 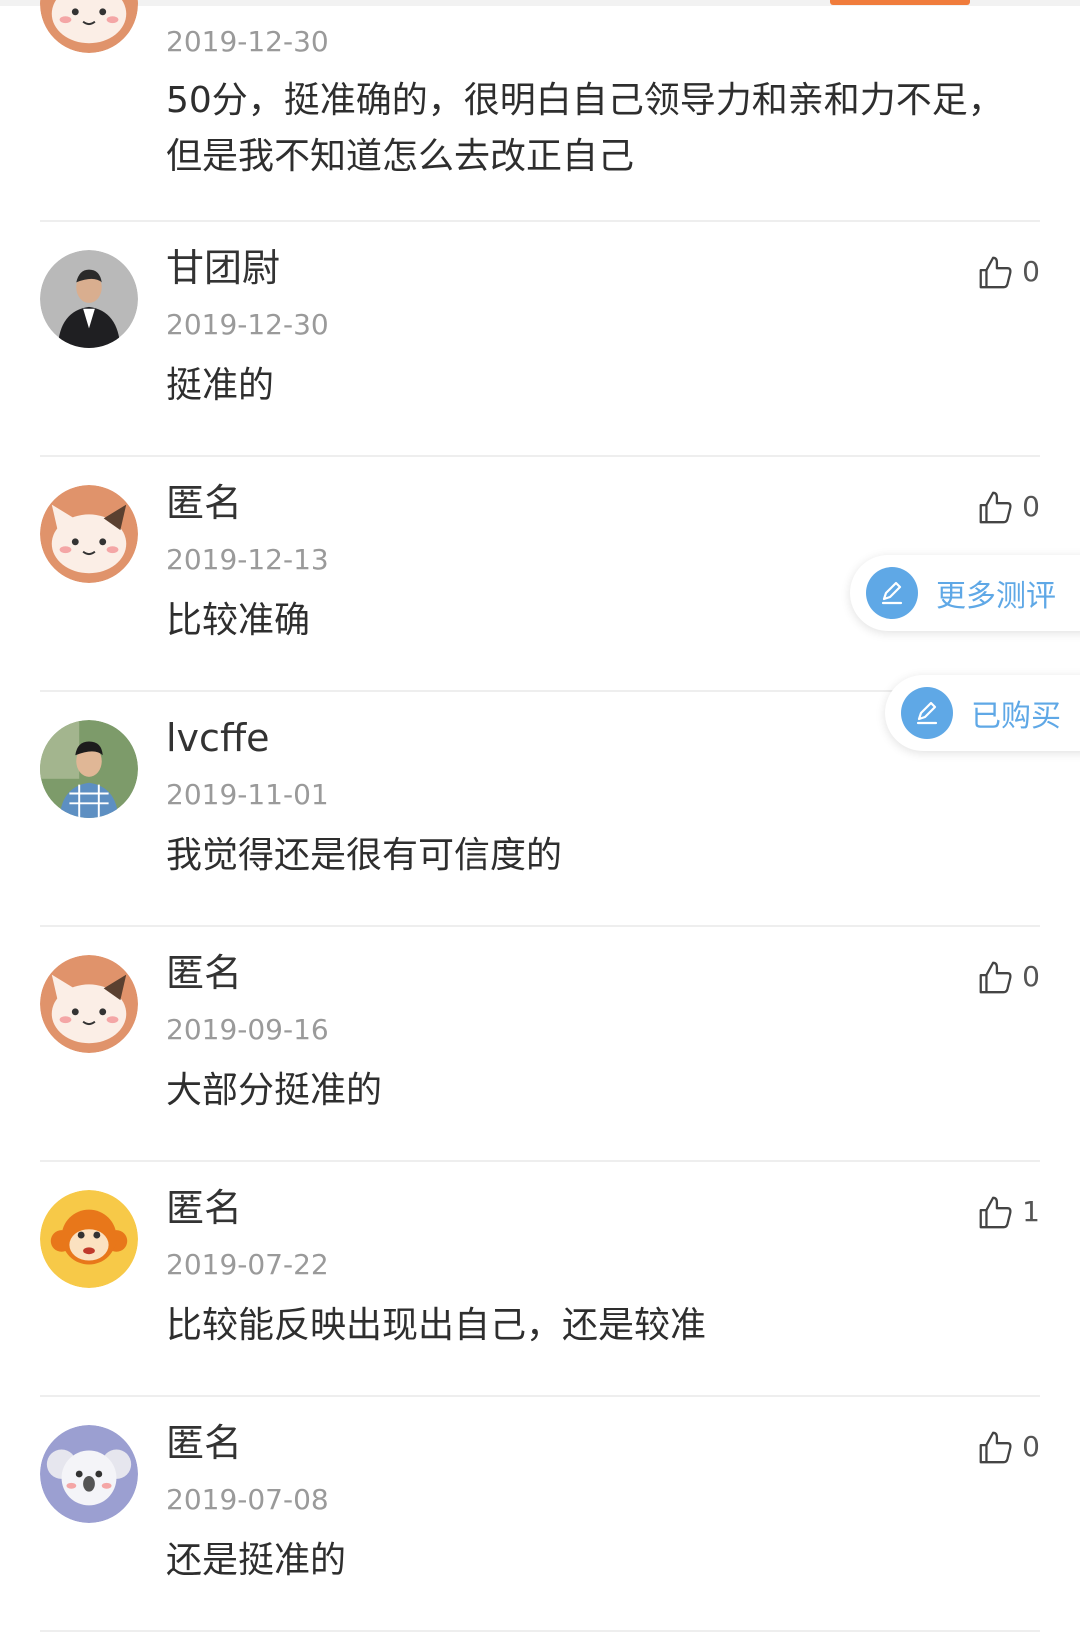 What do you see at coordinates (1016, 716) in the screenshot?
I see `purchased-label: 已购买` at bounding box center [1016, 716].